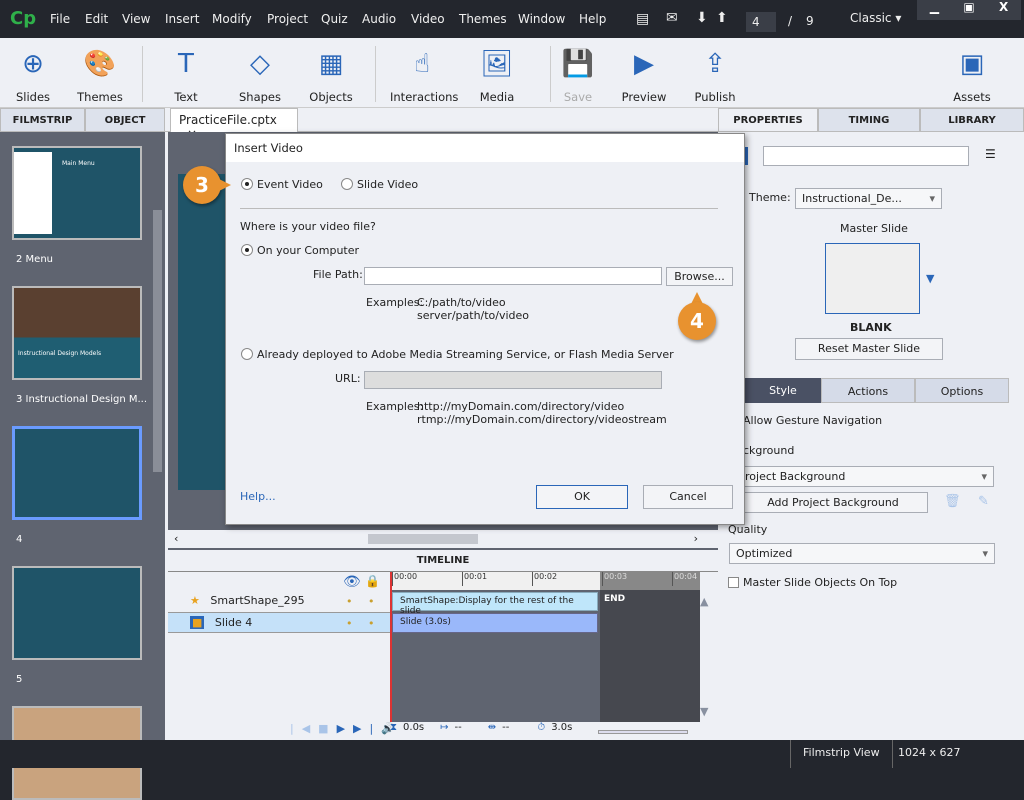 Image resolution: width=1024 pixels, height=800 pixels. I want to click on menu-window: Window, so click(541, 19).